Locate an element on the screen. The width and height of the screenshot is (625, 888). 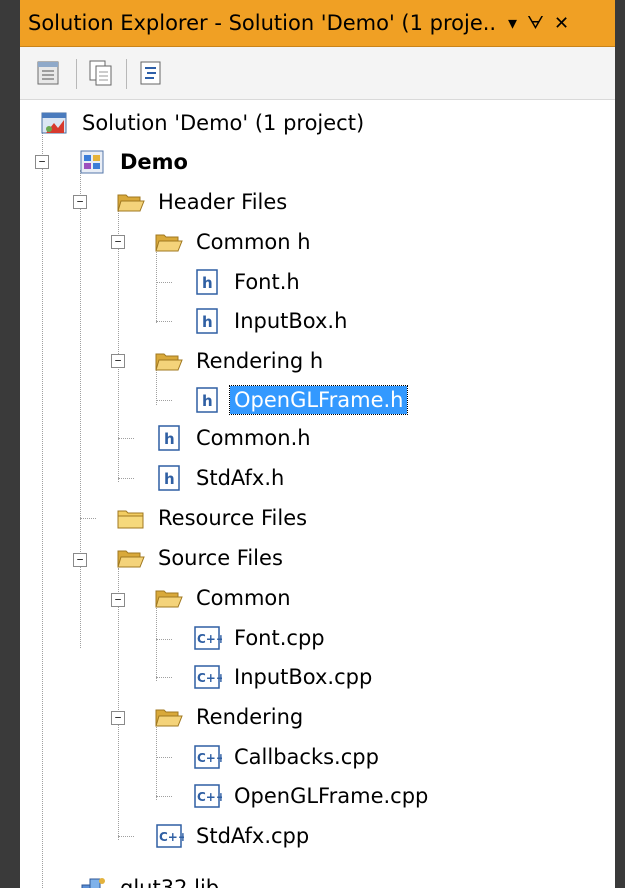
tree-item-common: Common is located at coordinates (224, 598).